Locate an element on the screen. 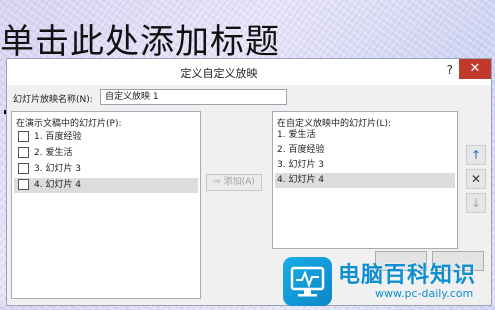 This screenshot has height=310, width=495. add-button: ⇨ 添加(A) is located at coordinates (234, 182).